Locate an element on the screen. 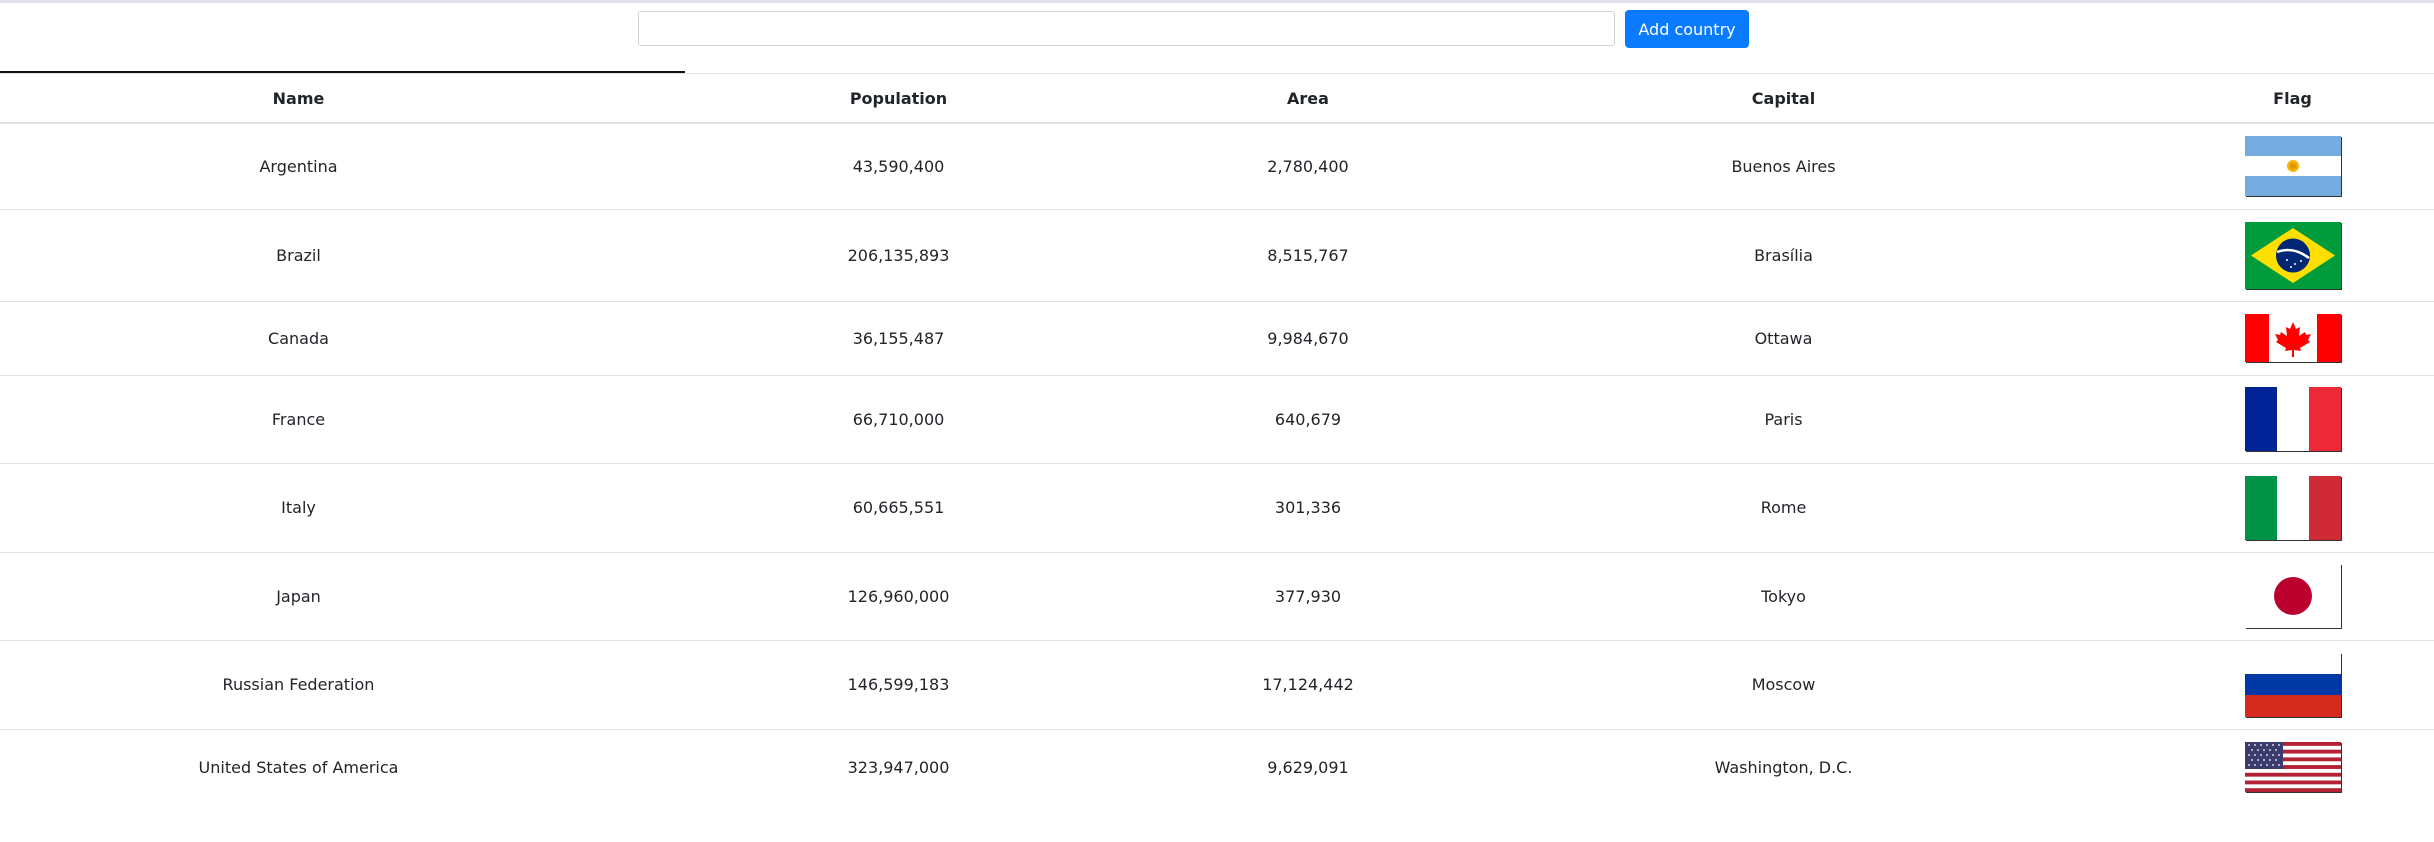 This screenshot has width=2434, height=842. table-row: Canada 36,155,487 9,984,670 Ottawa is located at coordinates (1217, 338).